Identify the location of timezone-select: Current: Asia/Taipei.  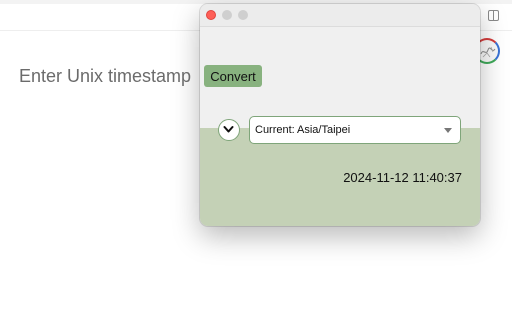
(355, 130).